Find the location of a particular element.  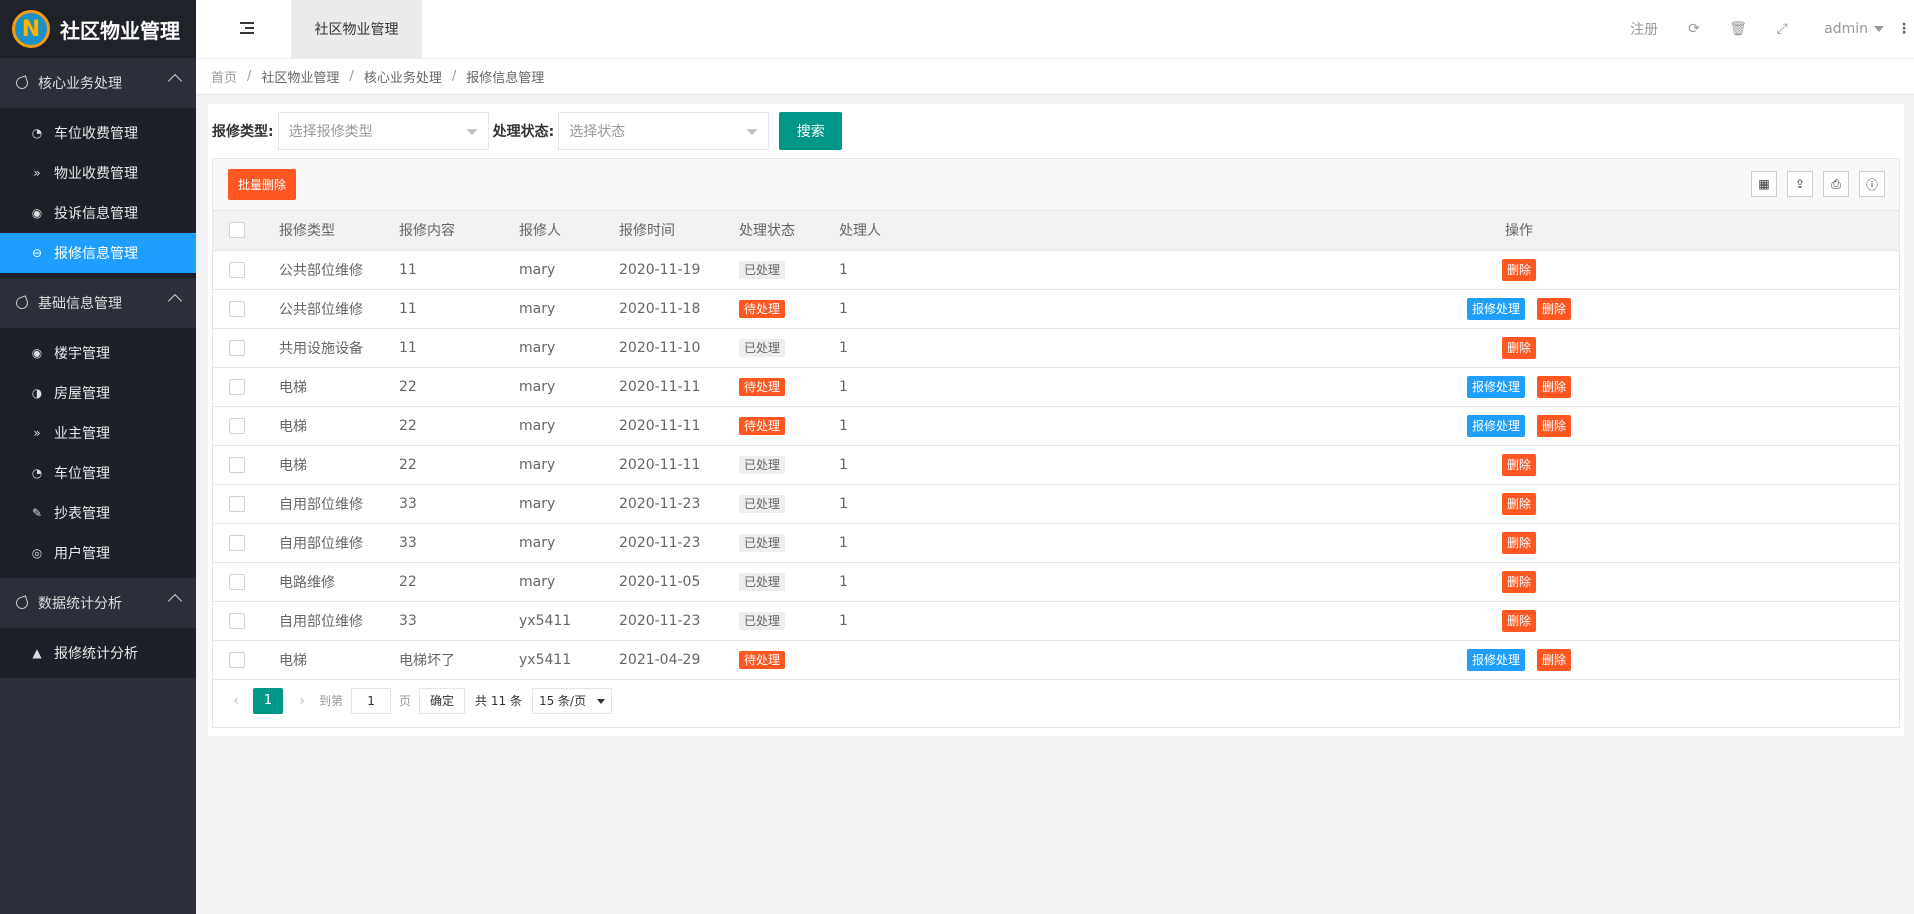

page-input: 1 is located at coordinates (371, 700).